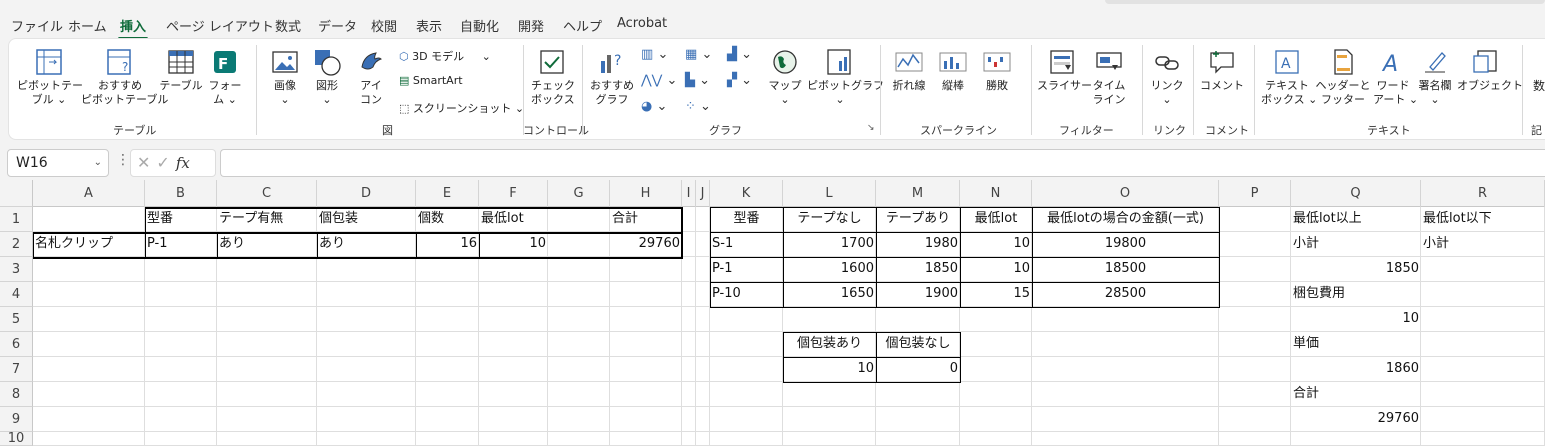 This screenshot has width=1545, height=446. I want to click on cell-K2: S-1, so click(746, 244).